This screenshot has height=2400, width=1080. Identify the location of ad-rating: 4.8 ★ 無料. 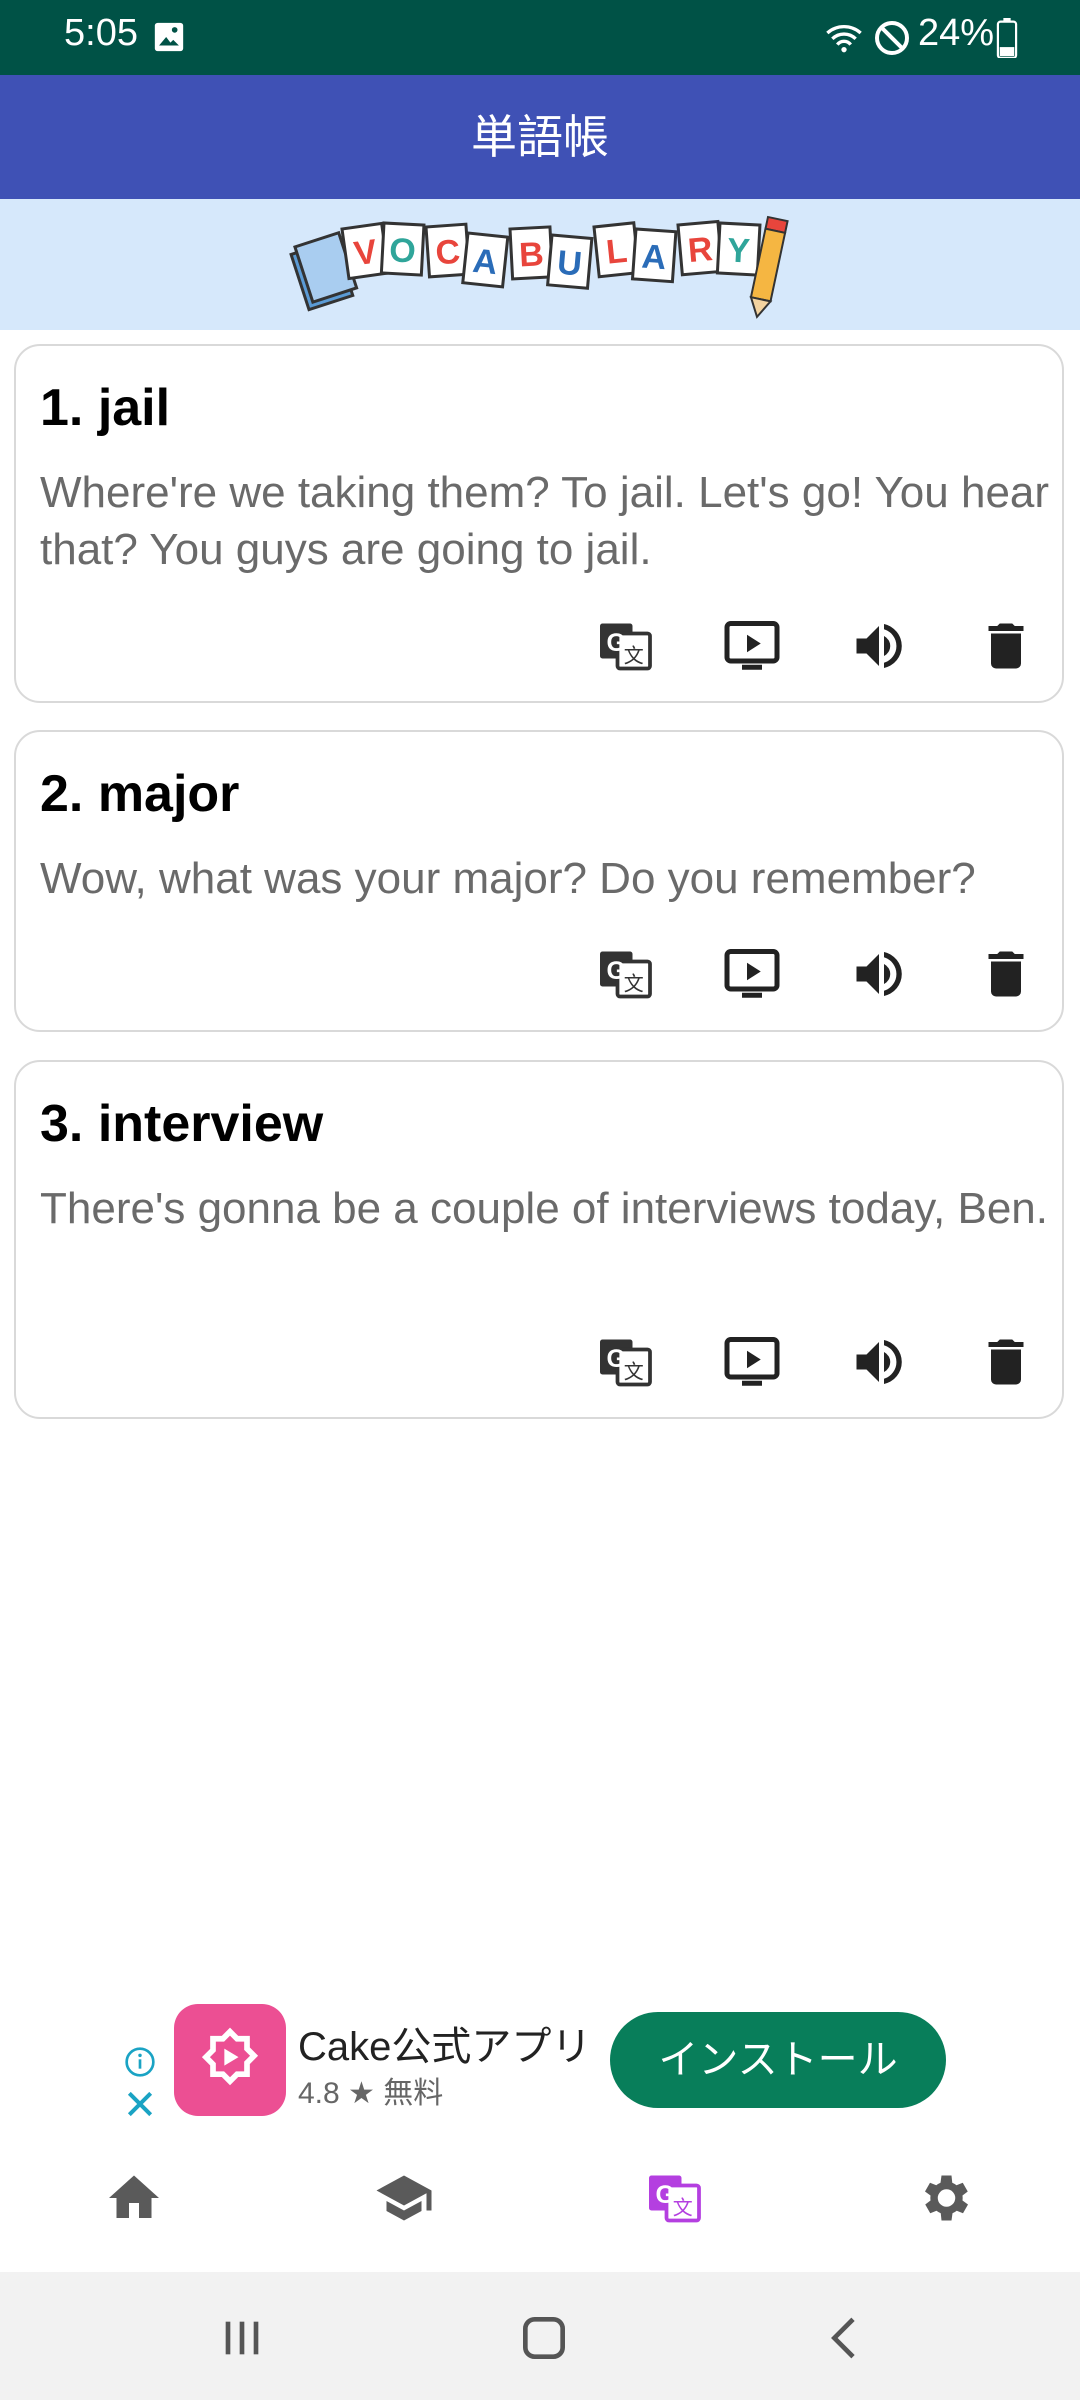
(371, 2093).